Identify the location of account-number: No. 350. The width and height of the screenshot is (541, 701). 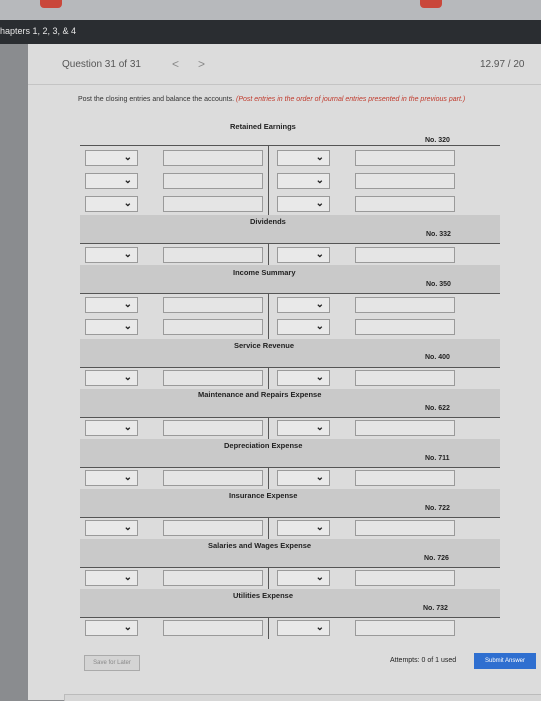
(438, 284).